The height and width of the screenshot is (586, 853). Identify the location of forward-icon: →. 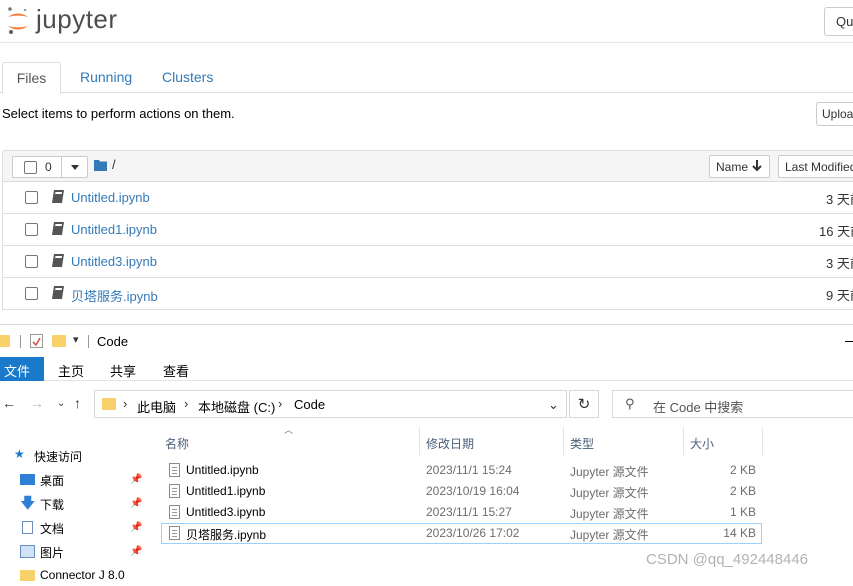
(37, 403).